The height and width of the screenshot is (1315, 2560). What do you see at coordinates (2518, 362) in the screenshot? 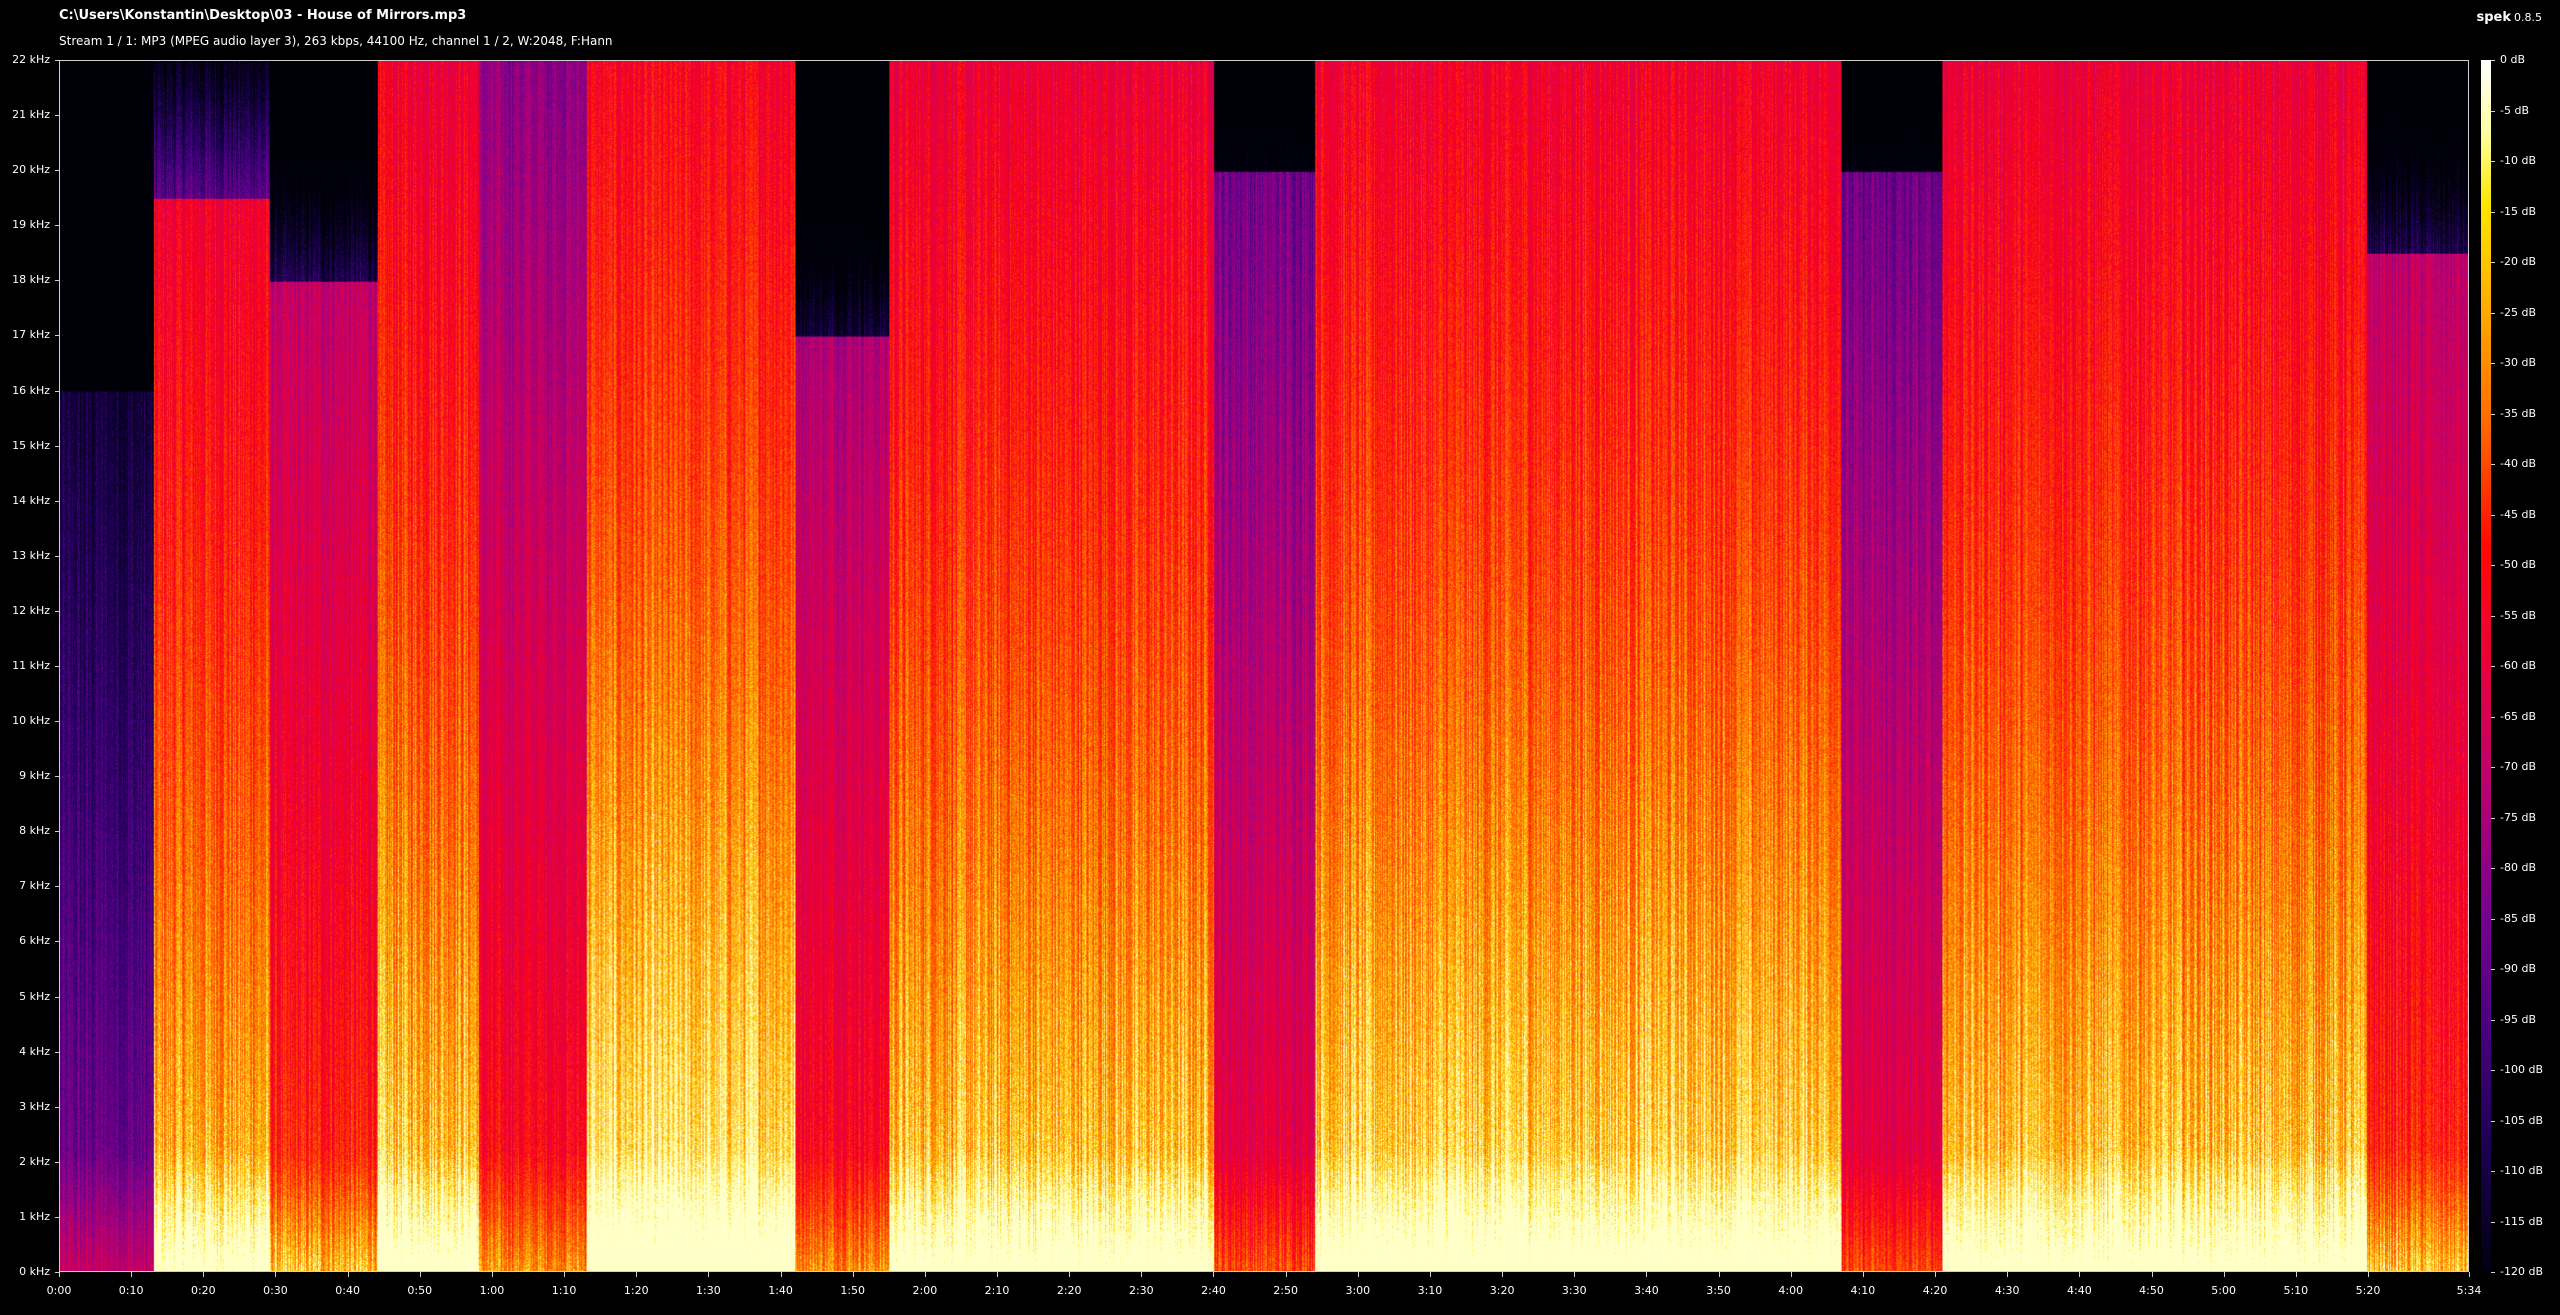
I see `db-tick-label: -30 dB` at bounding box center [2518, 362].